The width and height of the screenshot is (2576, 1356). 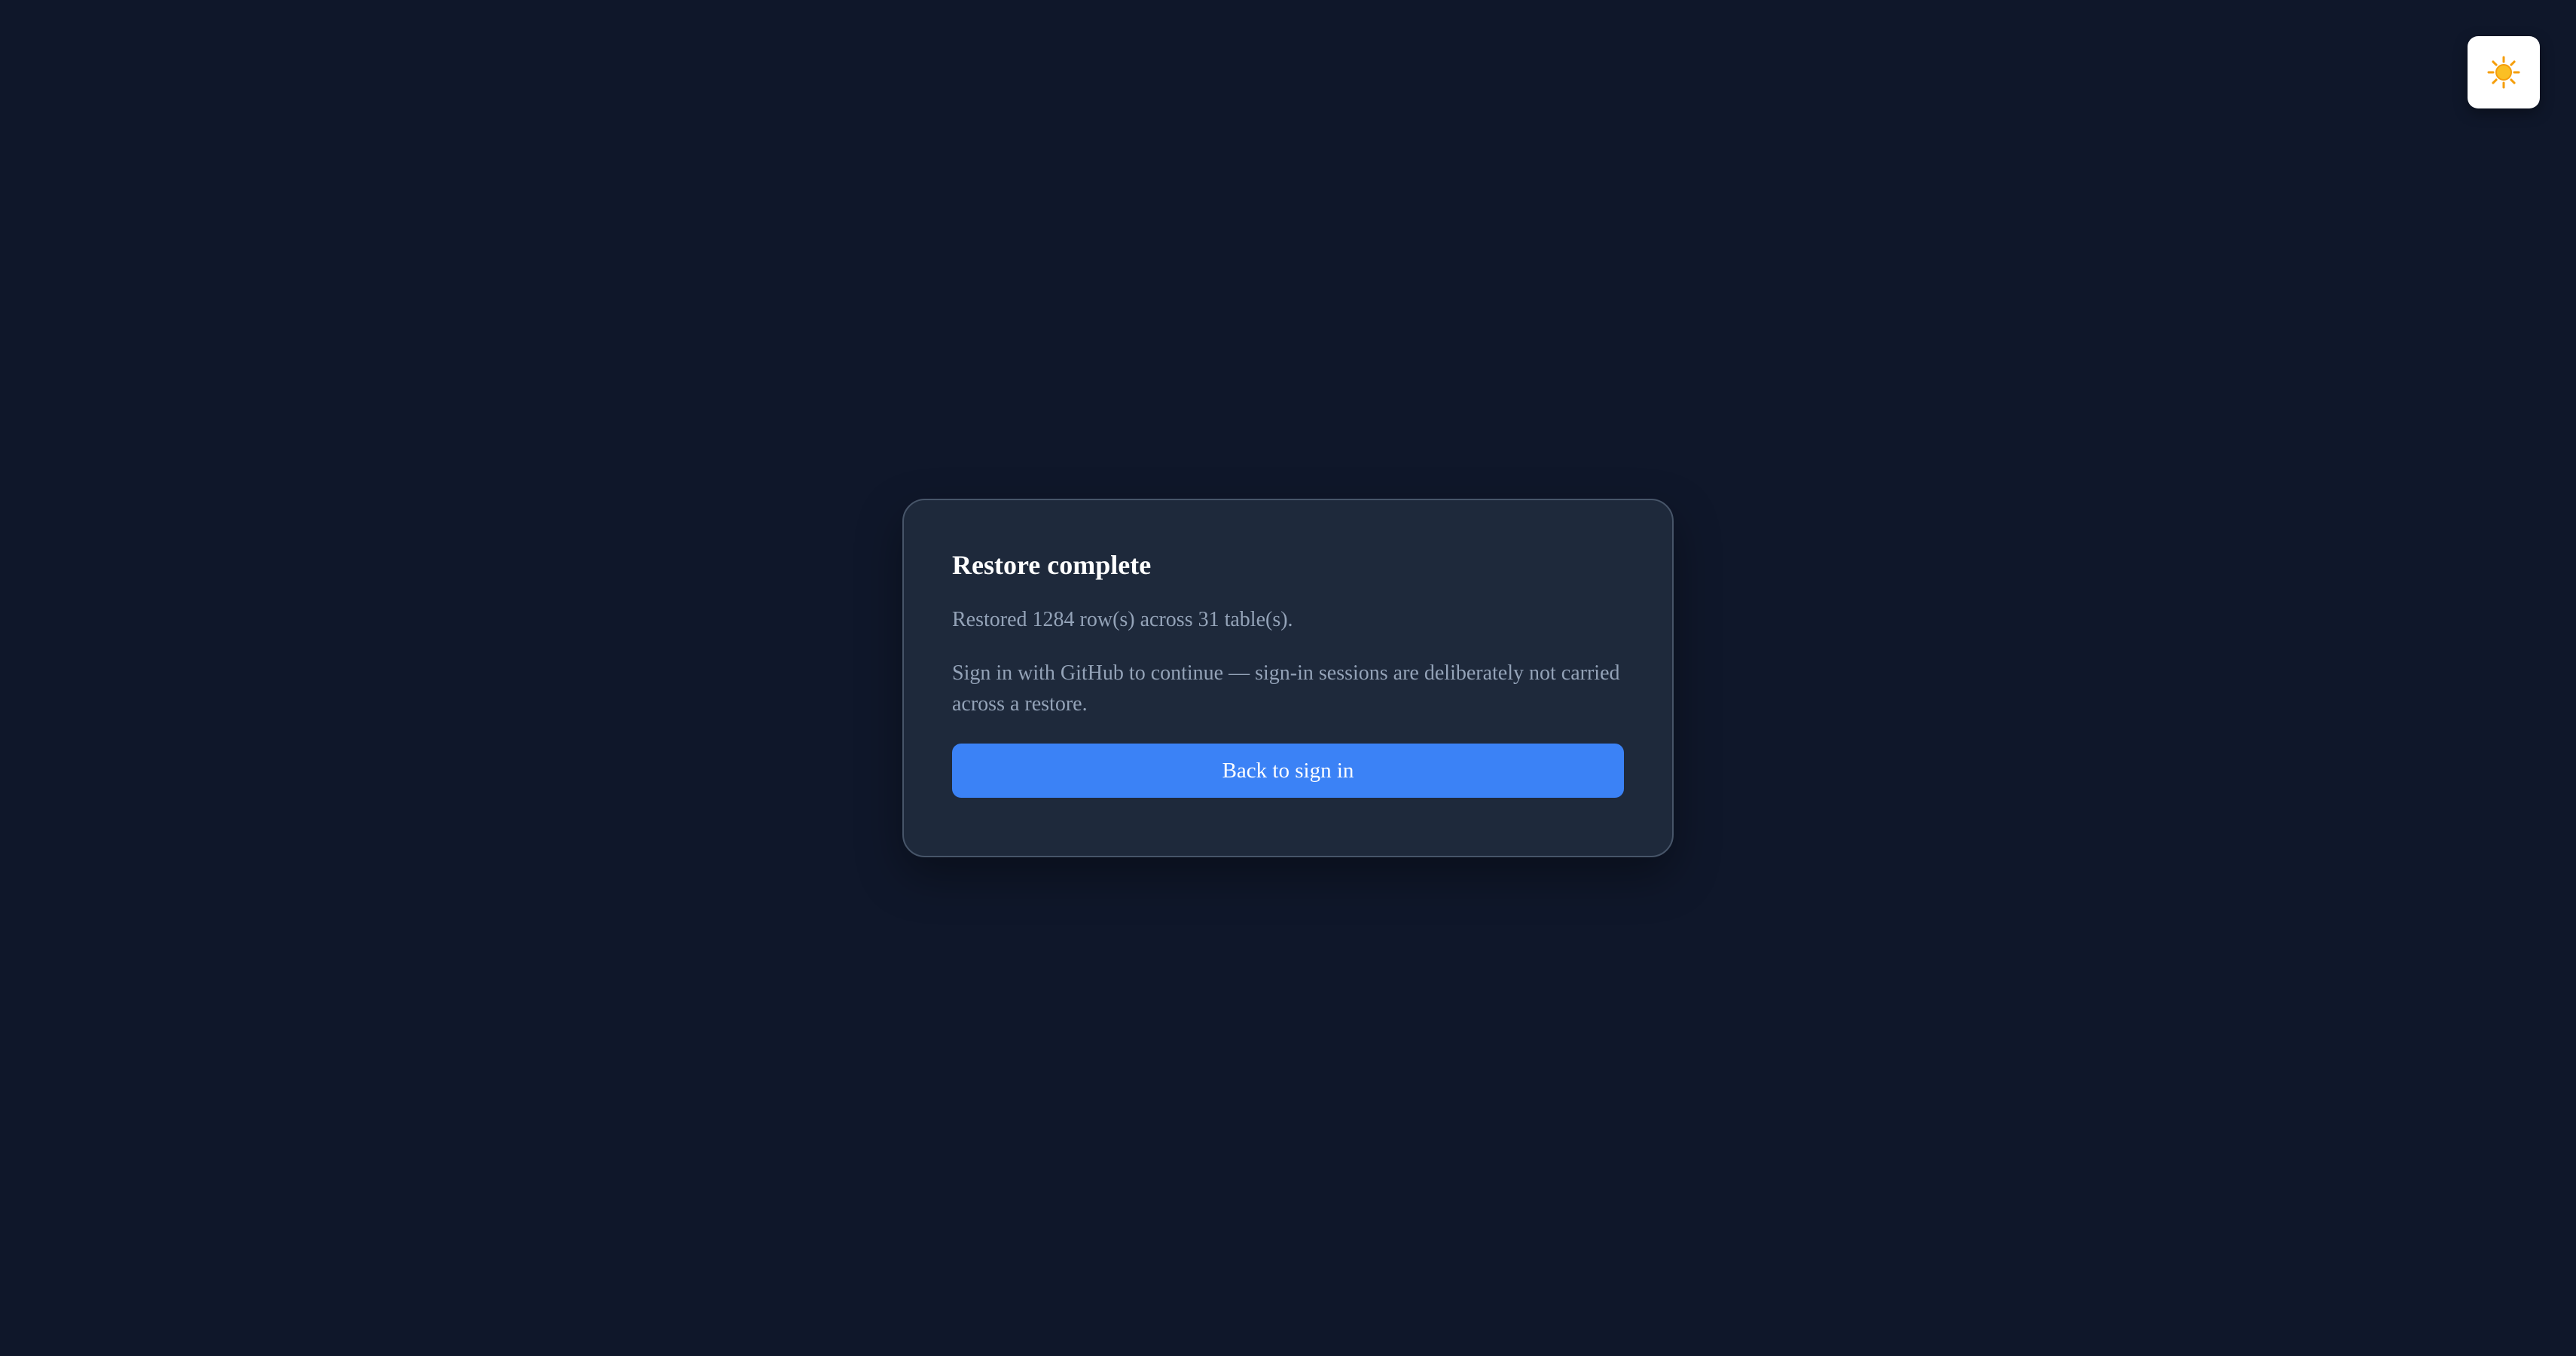 I want to click on back-to-sign-in-button: Back to sign in, so click(x=1288, y=771).